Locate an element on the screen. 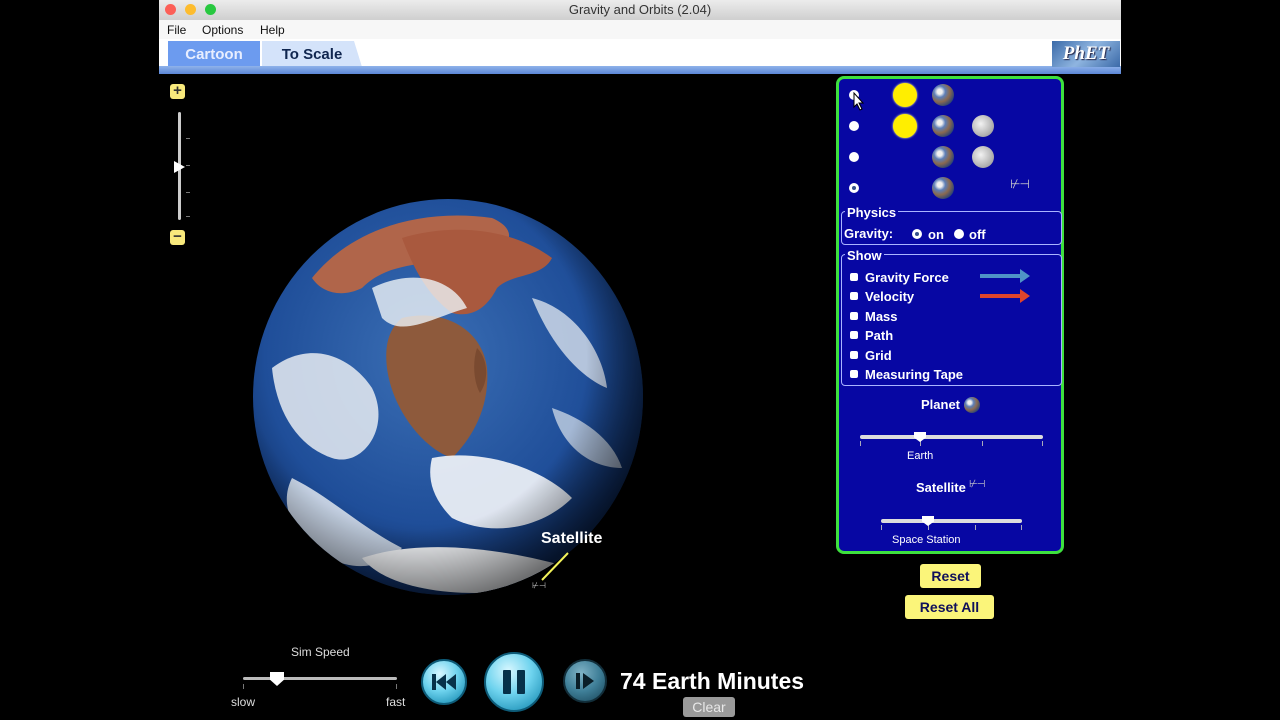 The width and height of the screenshot is (1280, 720). gravity-off-radio is located at coordinates (959, 234).